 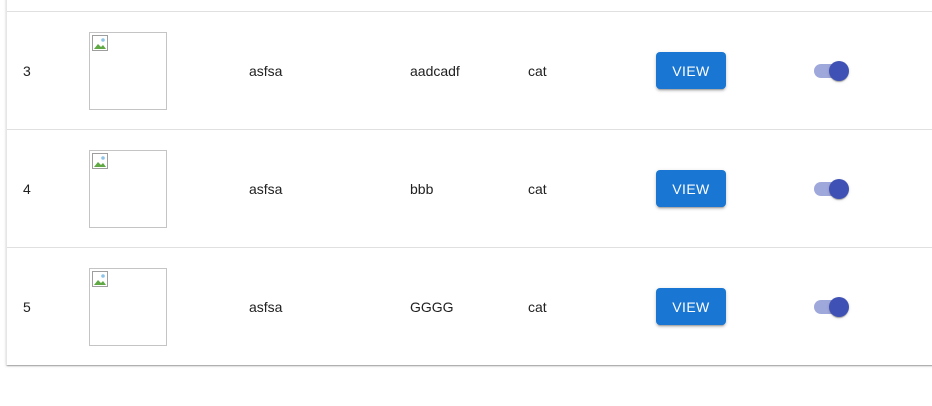 What do you see at coordinates (27, 188) in the screenshot?
I see `row-id: 4` at bounding box center [27, 188].